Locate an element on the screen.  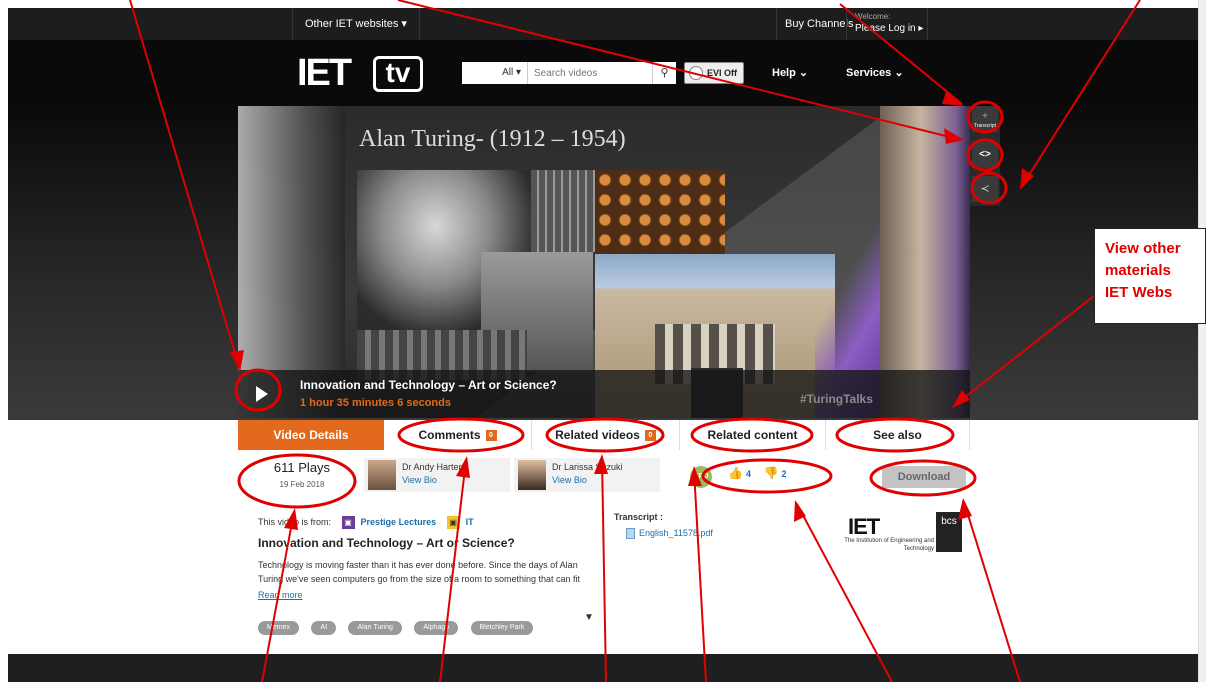
other-iet-websites-label: Other IET websites is located at coordinates (352, 24).